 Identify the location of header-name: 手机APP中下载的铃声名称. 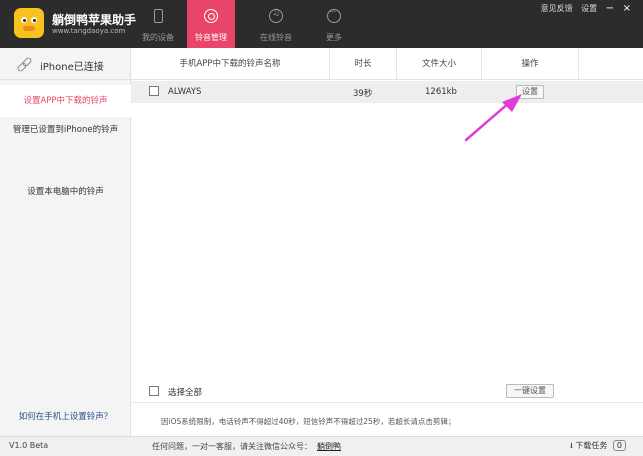
(230, 64).